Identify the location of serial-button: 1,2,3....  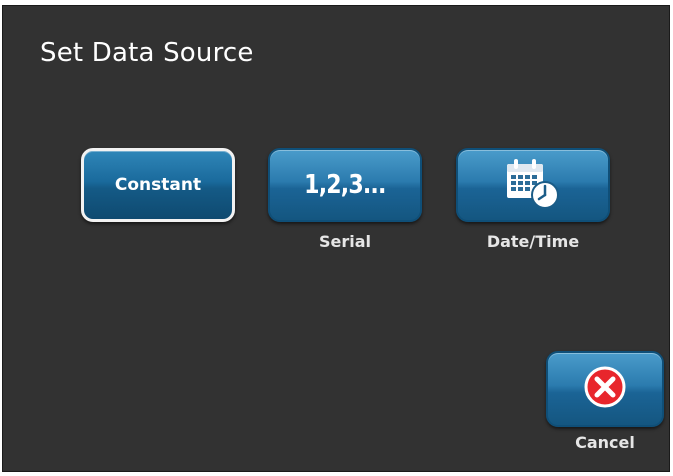
(345, 185).